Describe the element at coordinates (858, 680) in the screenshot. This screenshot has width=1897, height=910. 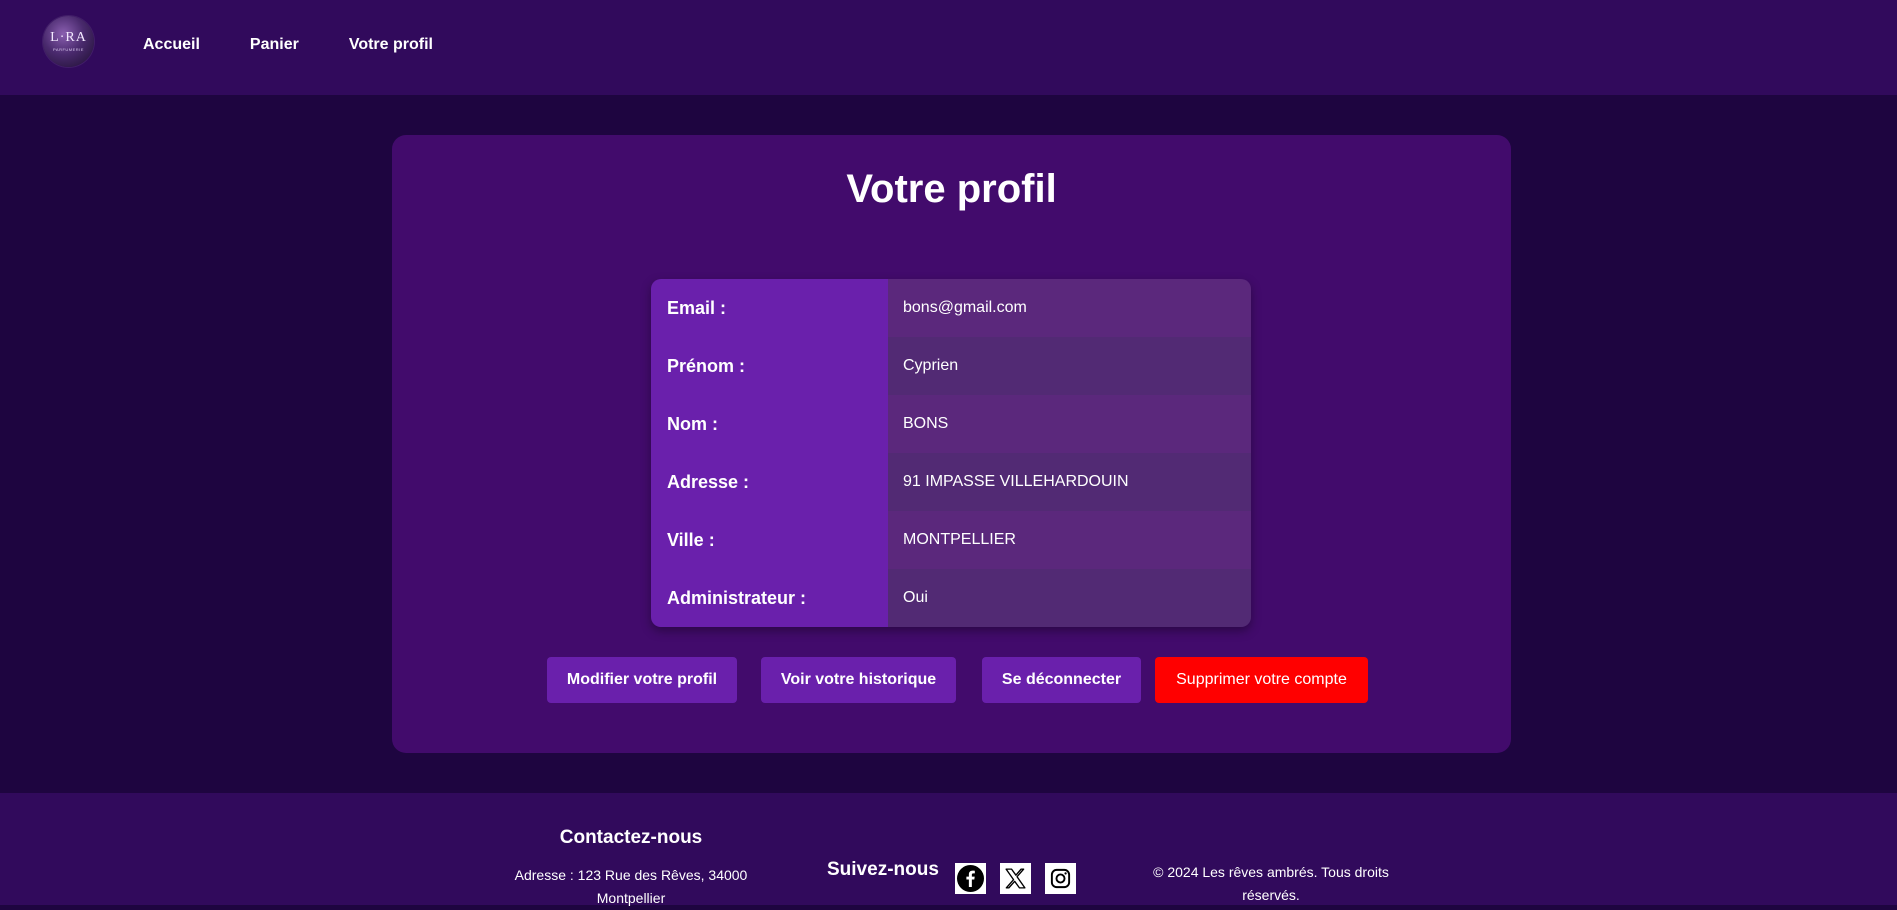
I see `view-history-button: Voir votre historique` at that location.